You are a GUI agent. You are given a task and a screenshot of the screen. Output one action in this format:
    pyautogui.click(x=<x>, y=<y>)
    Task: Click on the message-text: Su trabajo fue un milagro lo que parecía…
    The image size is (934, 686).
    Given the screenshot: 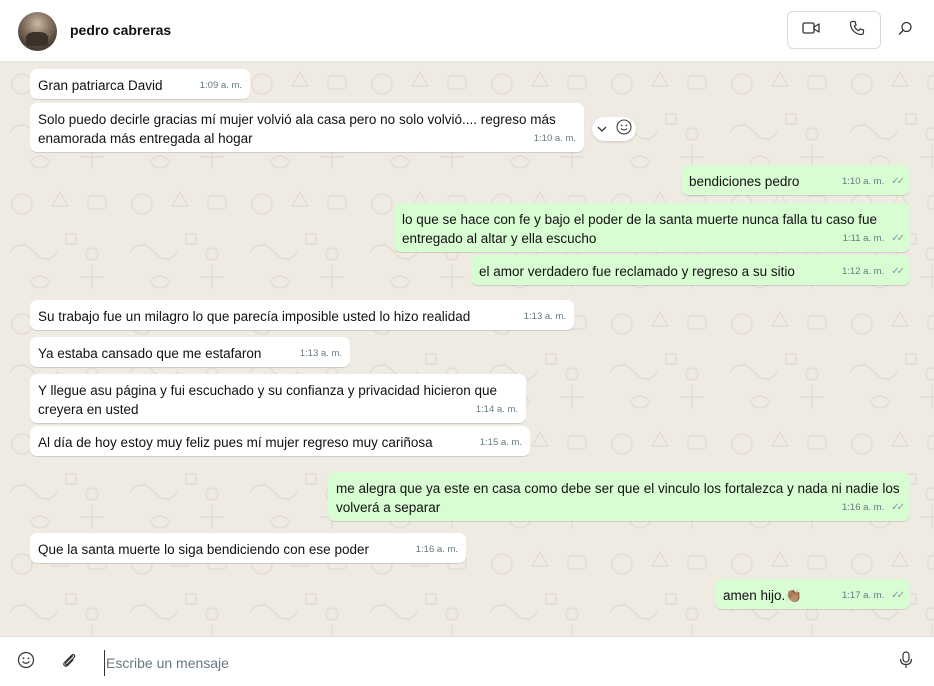 What is the action you would take?
    pyautogui.click(x=254, y=316)
    